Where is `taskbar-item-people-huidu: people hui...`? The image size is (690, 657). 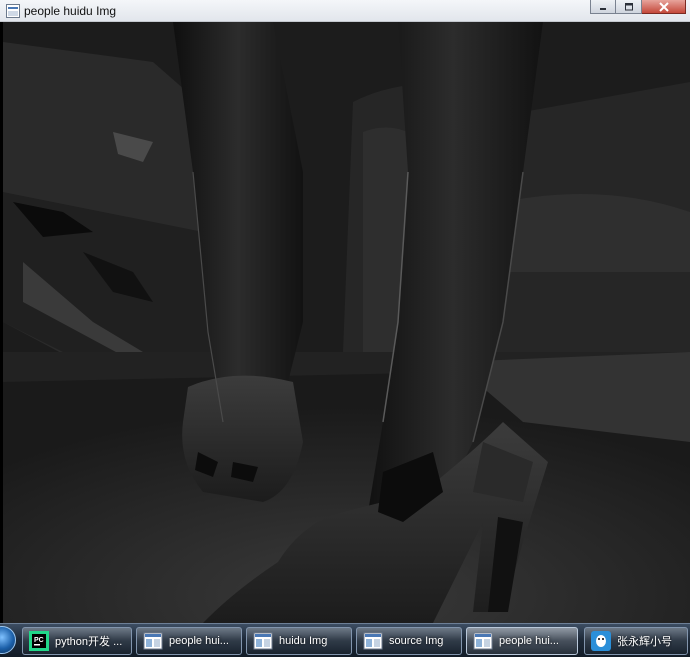 taskbar-item-people-huidu: people hui... is located at coordinates (189, 641).